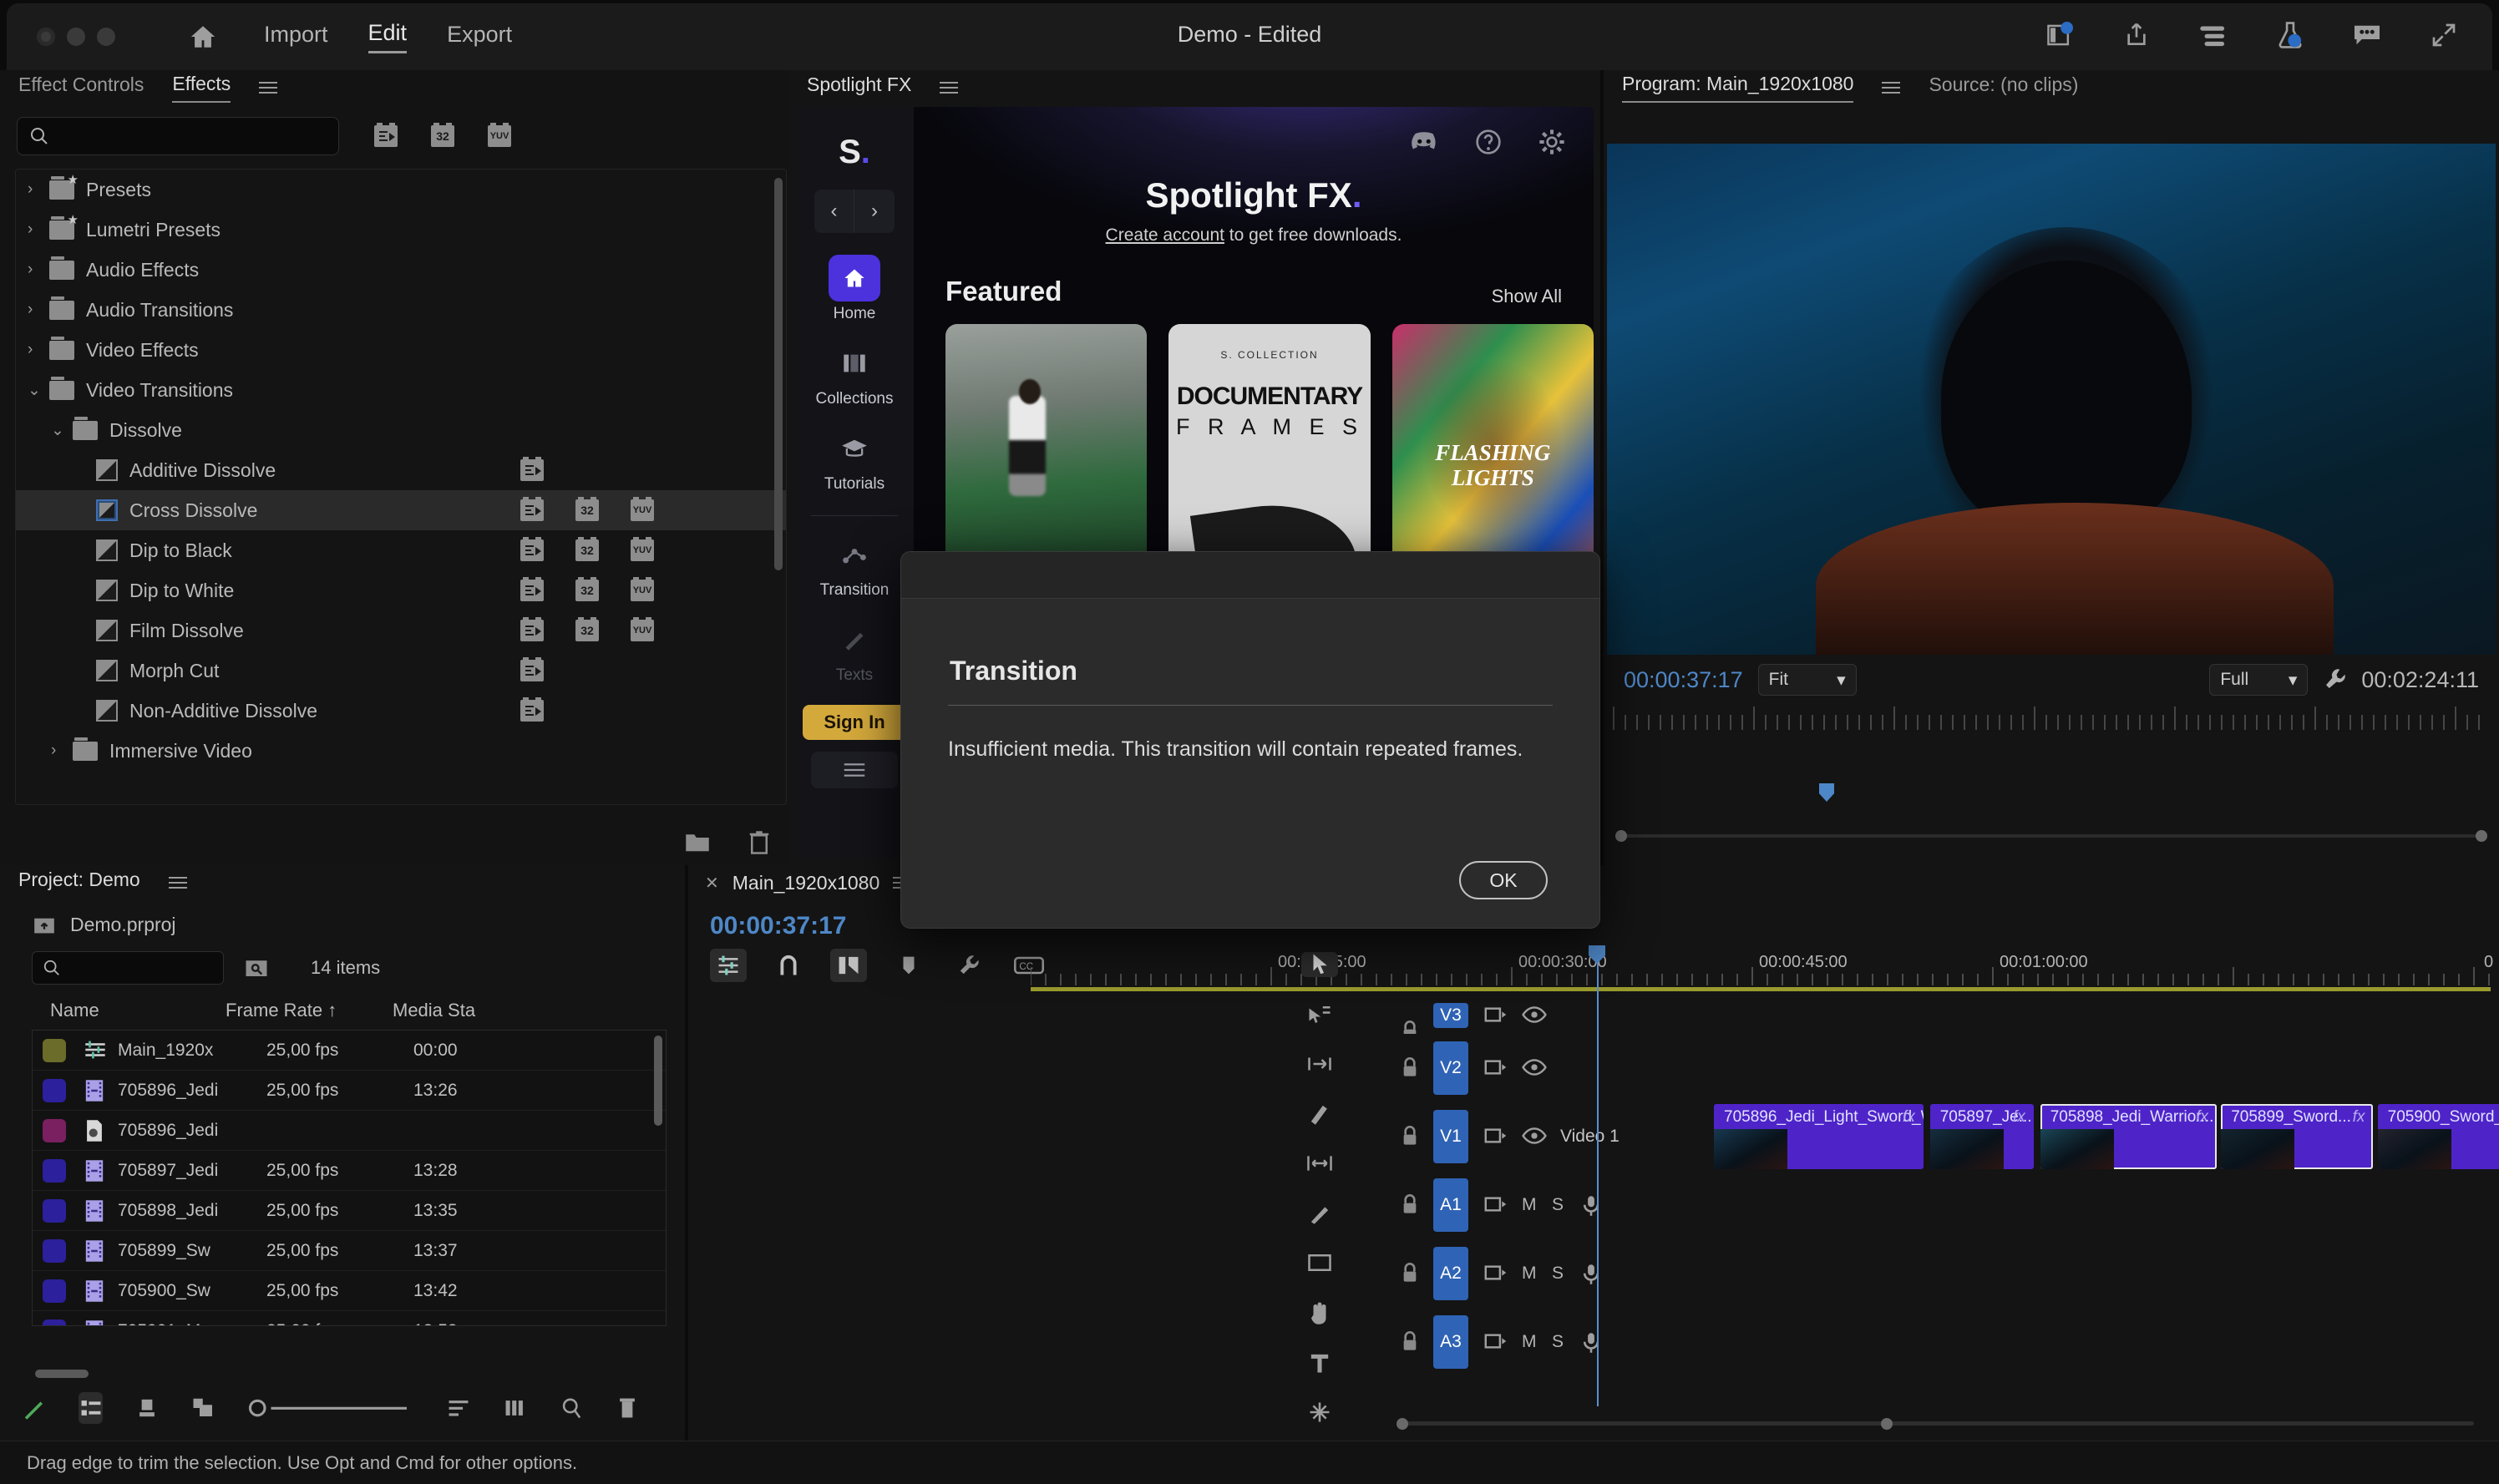 The image size is (2499, 1484). I want to click on effects-search-box, so click(178, 136).